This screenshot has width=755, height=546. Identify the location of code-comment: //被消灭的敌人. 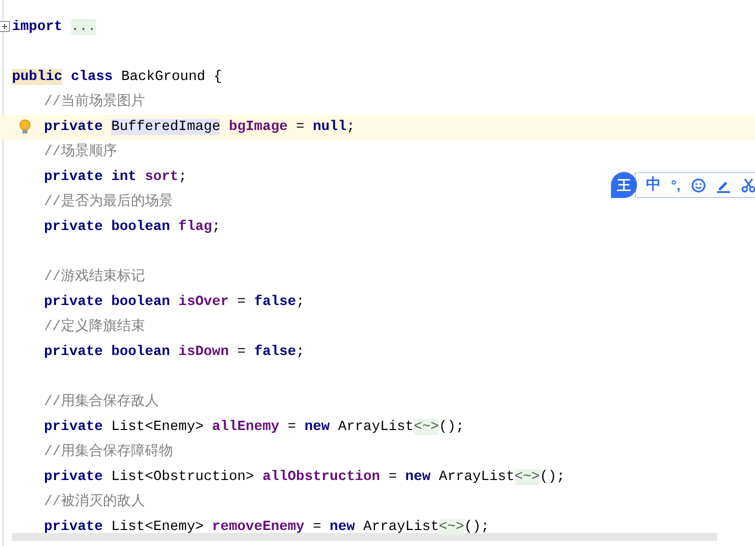
(94, 502).